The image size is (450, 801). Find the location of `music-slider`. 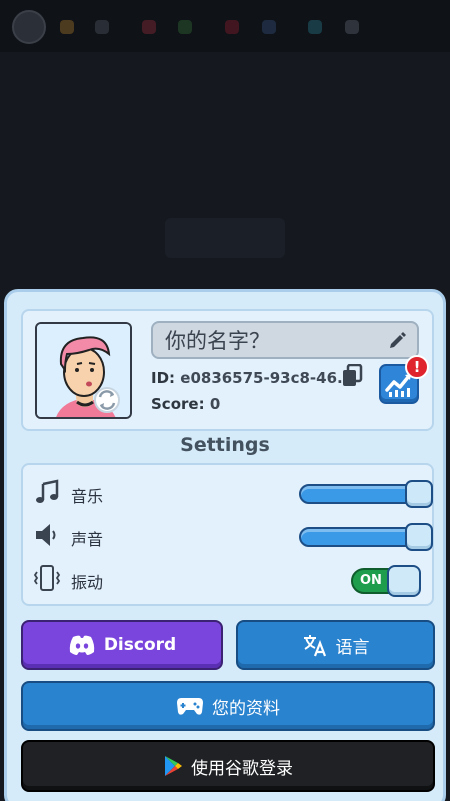

music-slider is located at coordinates (366, 494).